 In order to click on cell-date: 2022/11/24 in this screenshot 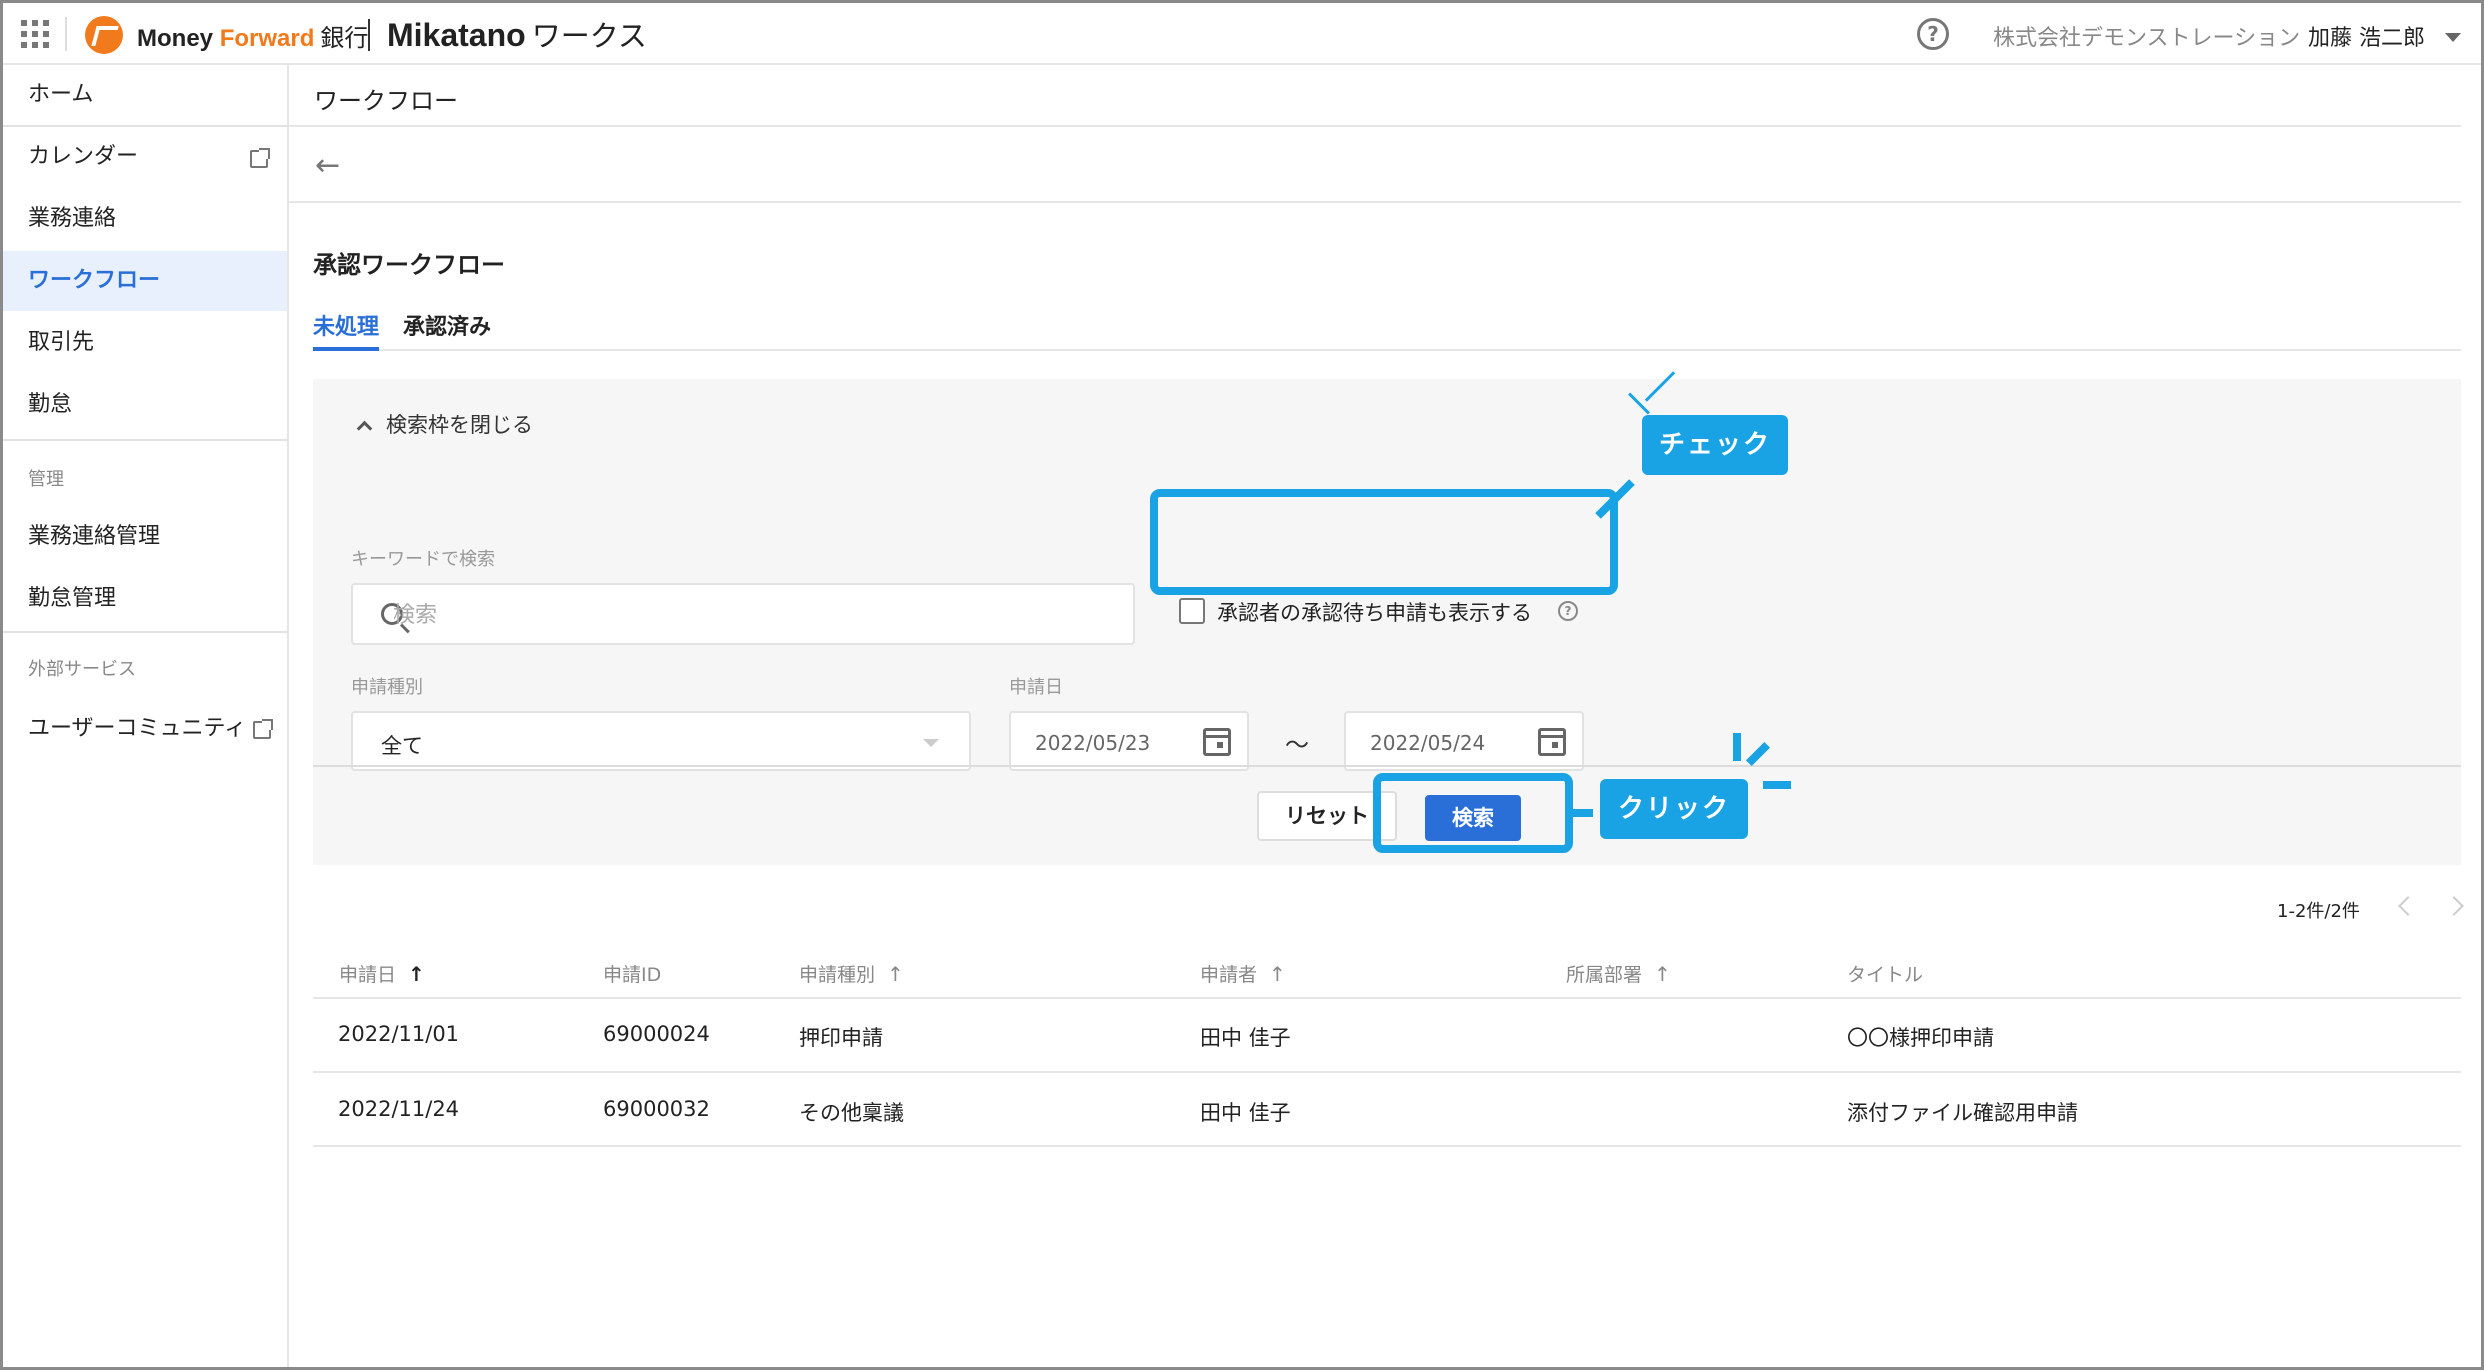, I will do `click(399, 1109)`.